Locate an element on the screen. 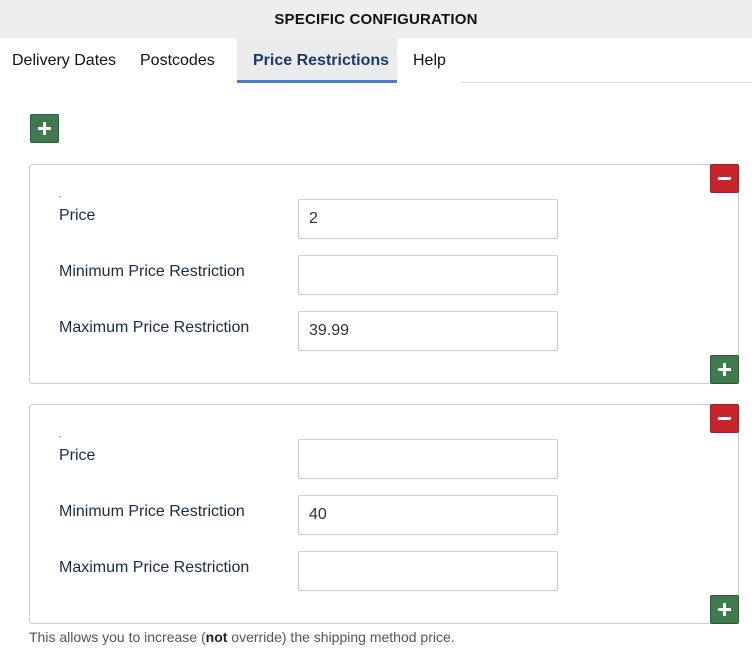  help-note-text: override) the shipping method price. is located at coordinates (341, 637).